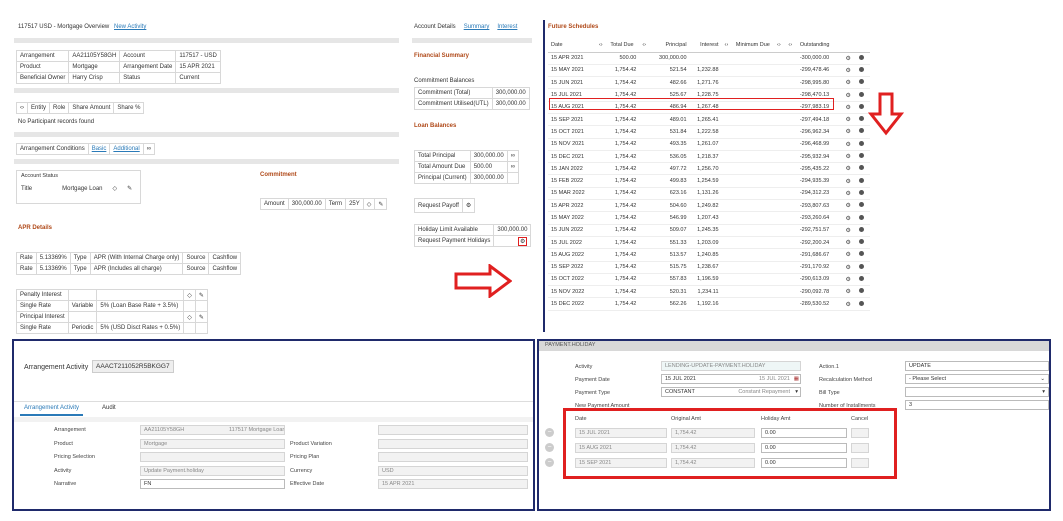 This screenshot has width=1063, height=521. Describe the element at coordinates (42, 317) in the screenshot. I see `cell: Principal Interest` at that location.